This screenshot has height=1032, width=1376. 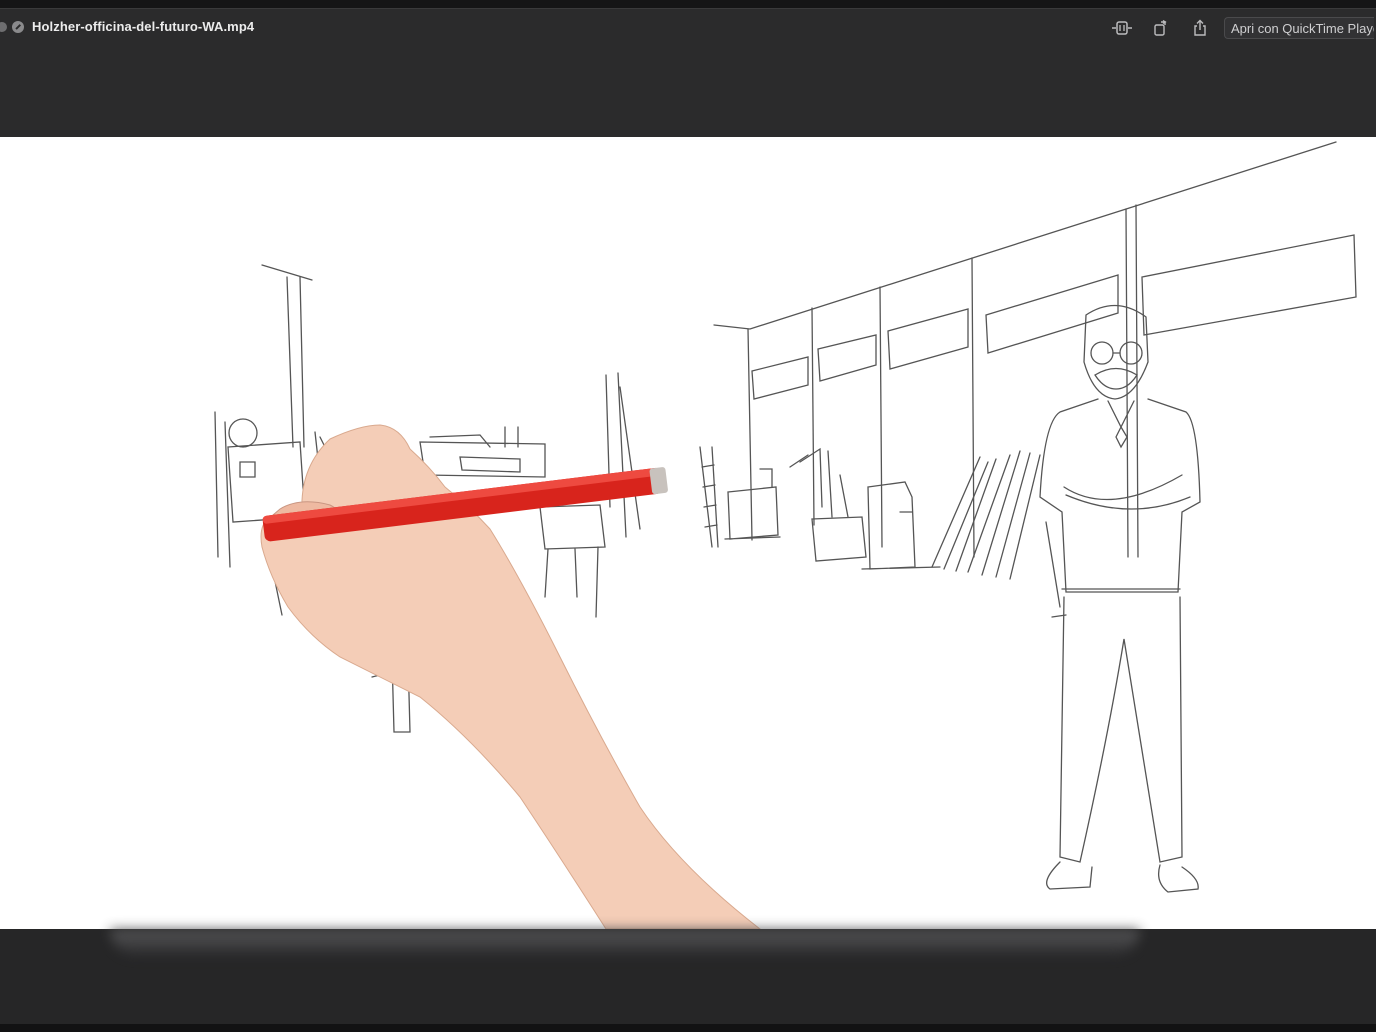 What do you see at coordinates (143, 26) in the screenshot?
I see `file-title: Holzher-officina-del-futuro-WA.mp4` at bounding box center [143, 26].